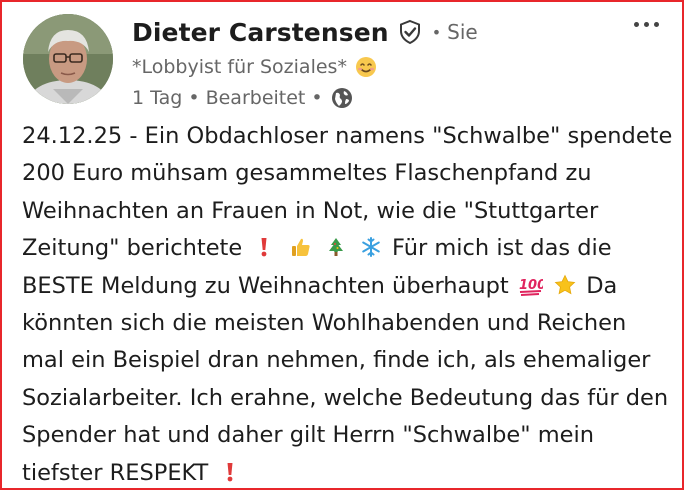 Image resolution: width=684 pixels, height=495 pixels. Describe the element at coordinates (371, 245) in the screenshot. I see `snowflake-icon` at that location.